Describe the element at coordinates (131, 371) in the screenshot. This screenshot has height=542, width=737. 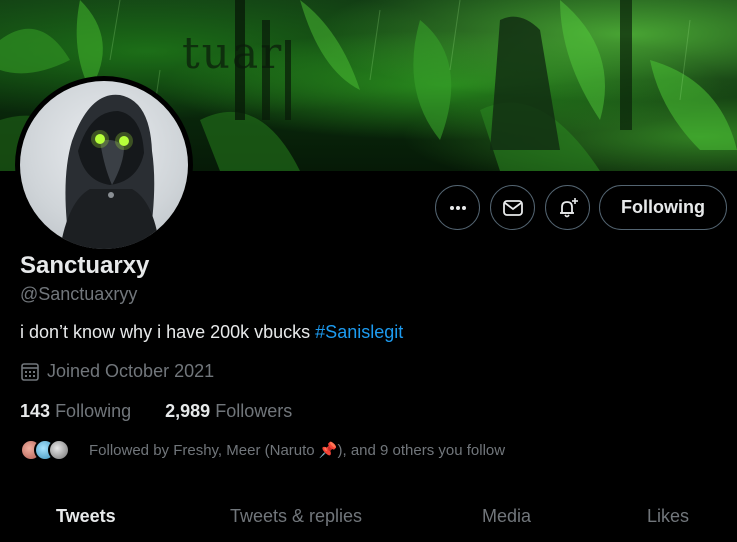
I see `joined-label: Joined October 2021` at that location.